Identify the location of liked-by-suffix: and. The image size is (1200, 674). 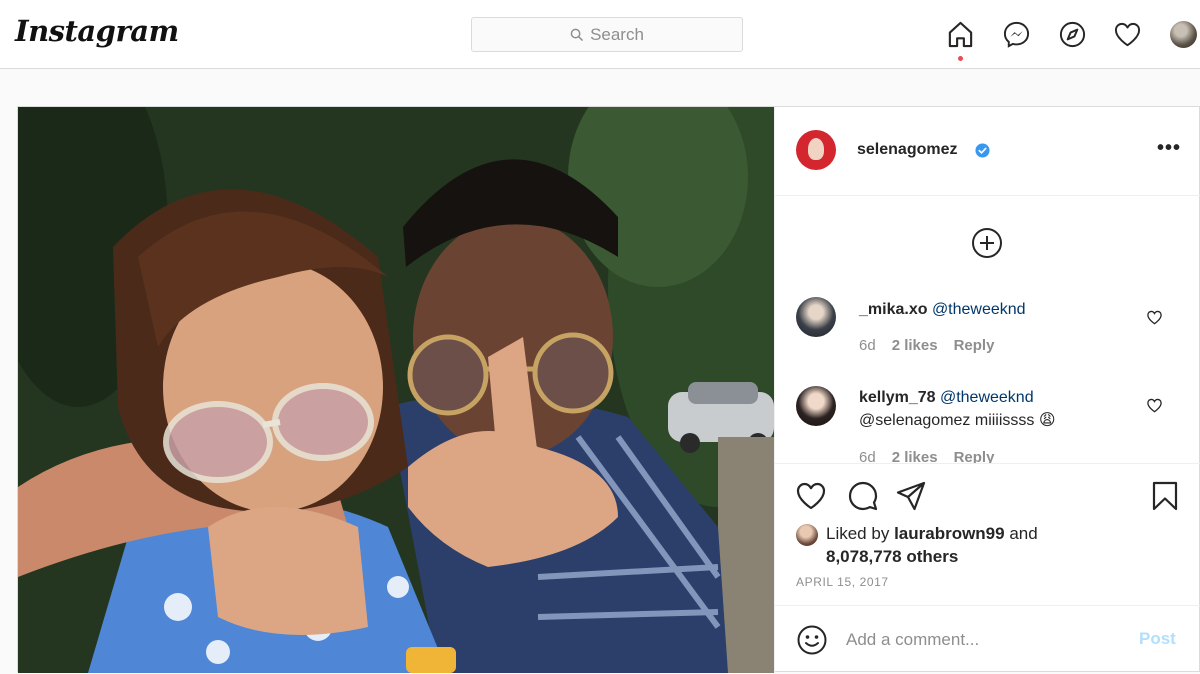
(1023, 533).